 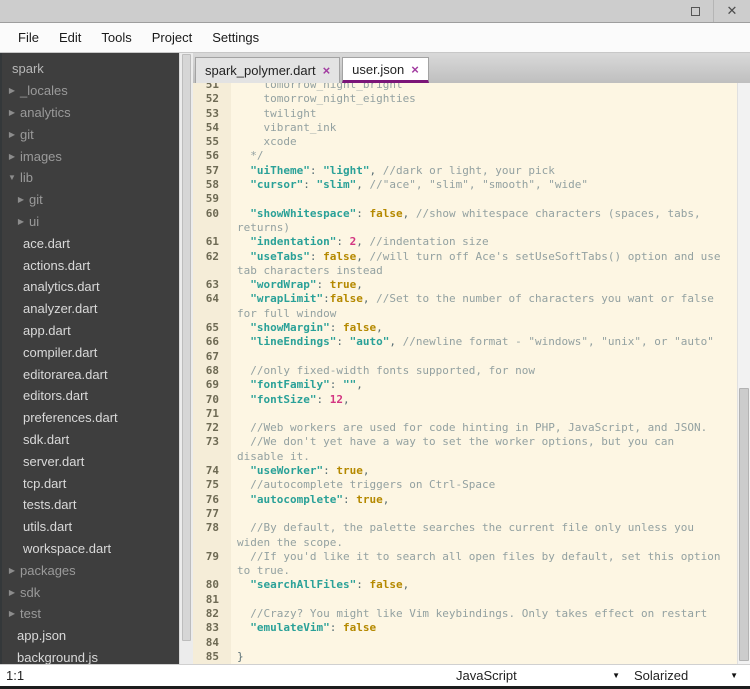 I want to click on line-number: 63, so click(x=212, y=285).